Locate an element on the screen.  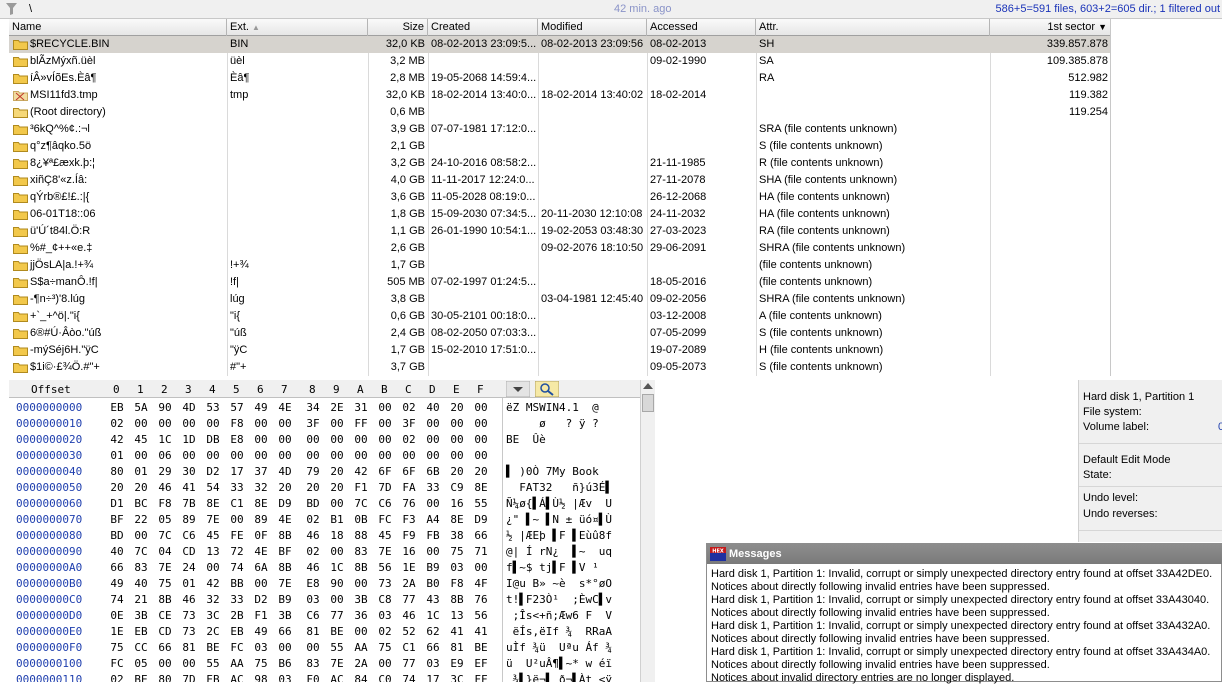
hex-byte: FC is located at coordinates (237, 648).